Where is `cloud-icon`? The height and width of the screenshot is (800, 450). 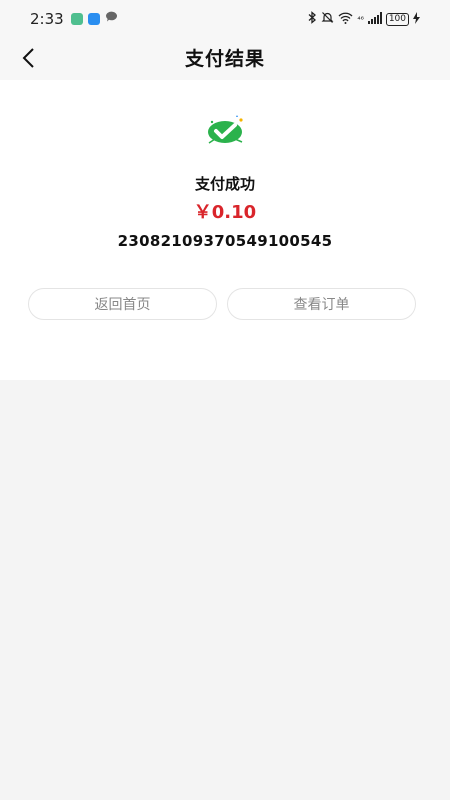 cloud-icon is located at coordinates (93, 19).